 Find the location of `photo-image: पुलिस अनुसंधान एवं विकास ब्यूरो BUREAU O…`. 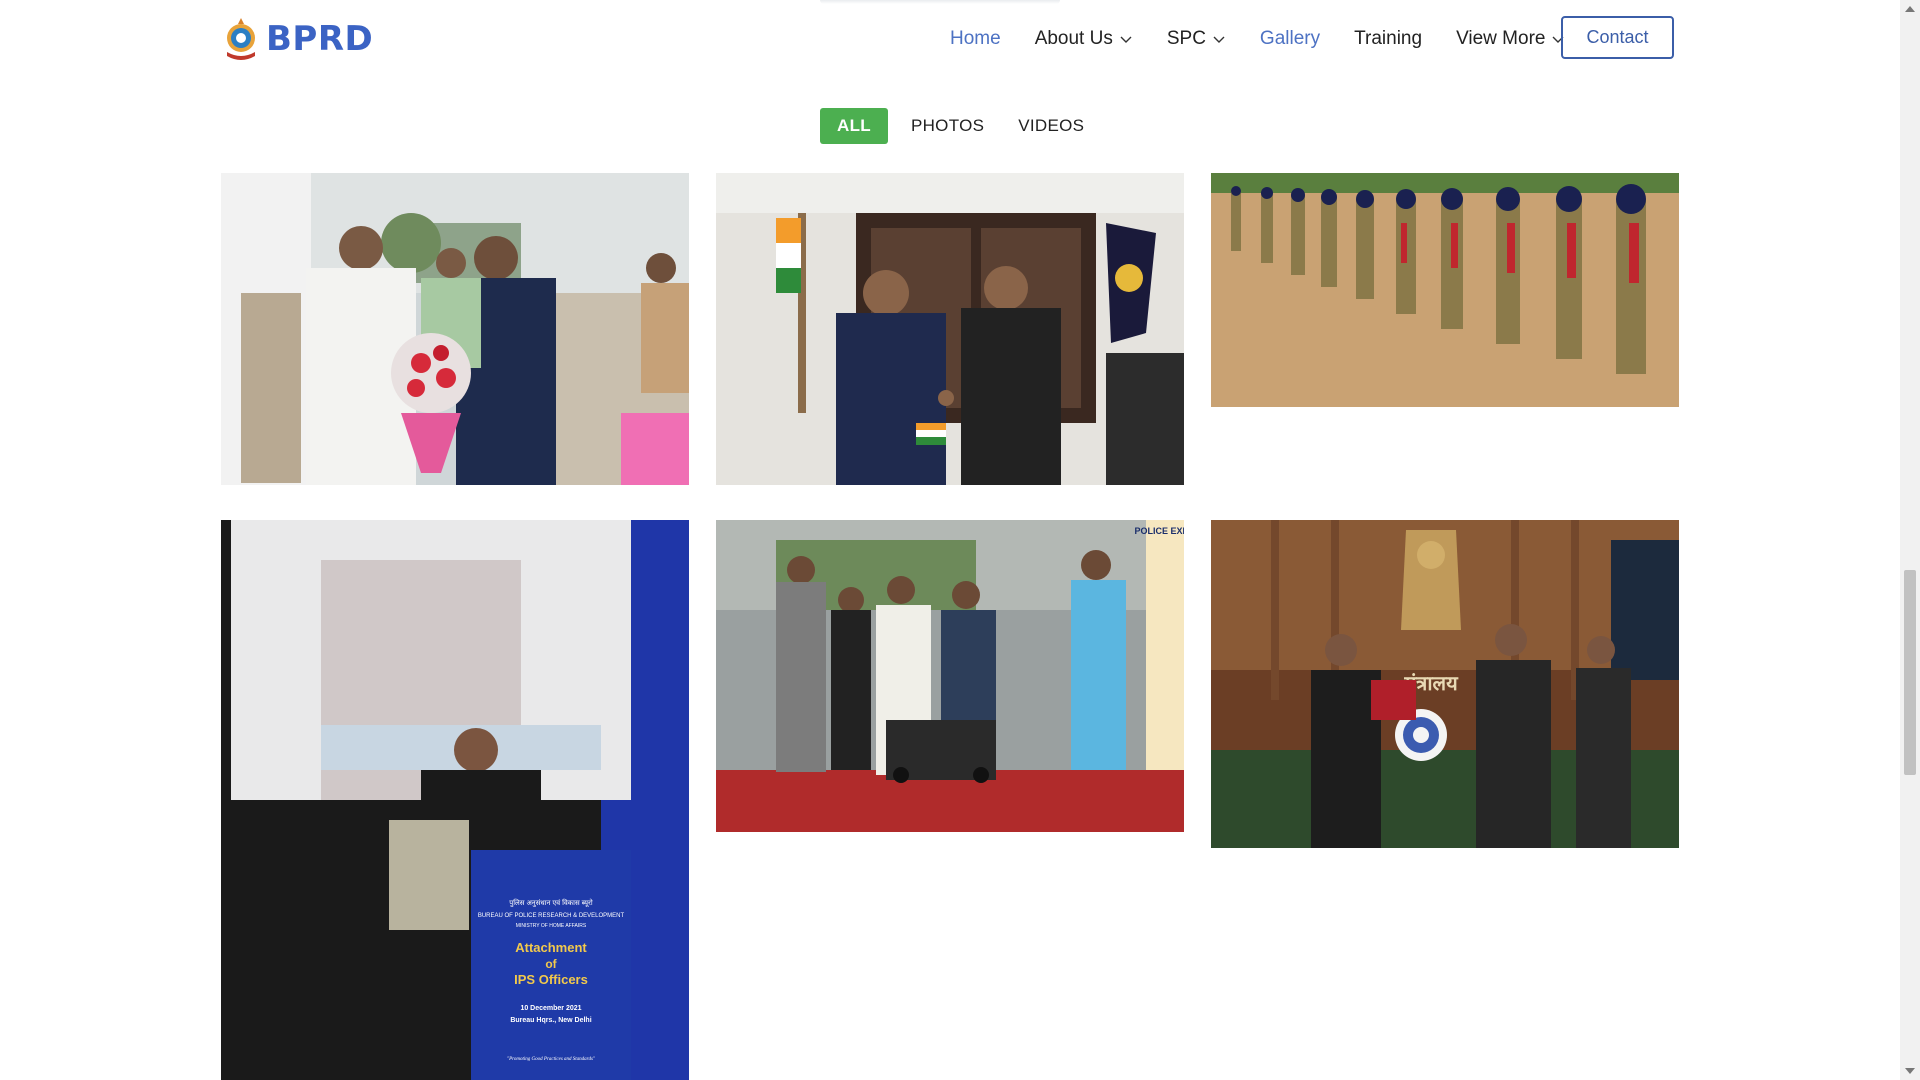

photo-image: पुलिस अनुसंधान एवं विकास ब्यूरो BUREAU O… is located at coordinates (455, 800).